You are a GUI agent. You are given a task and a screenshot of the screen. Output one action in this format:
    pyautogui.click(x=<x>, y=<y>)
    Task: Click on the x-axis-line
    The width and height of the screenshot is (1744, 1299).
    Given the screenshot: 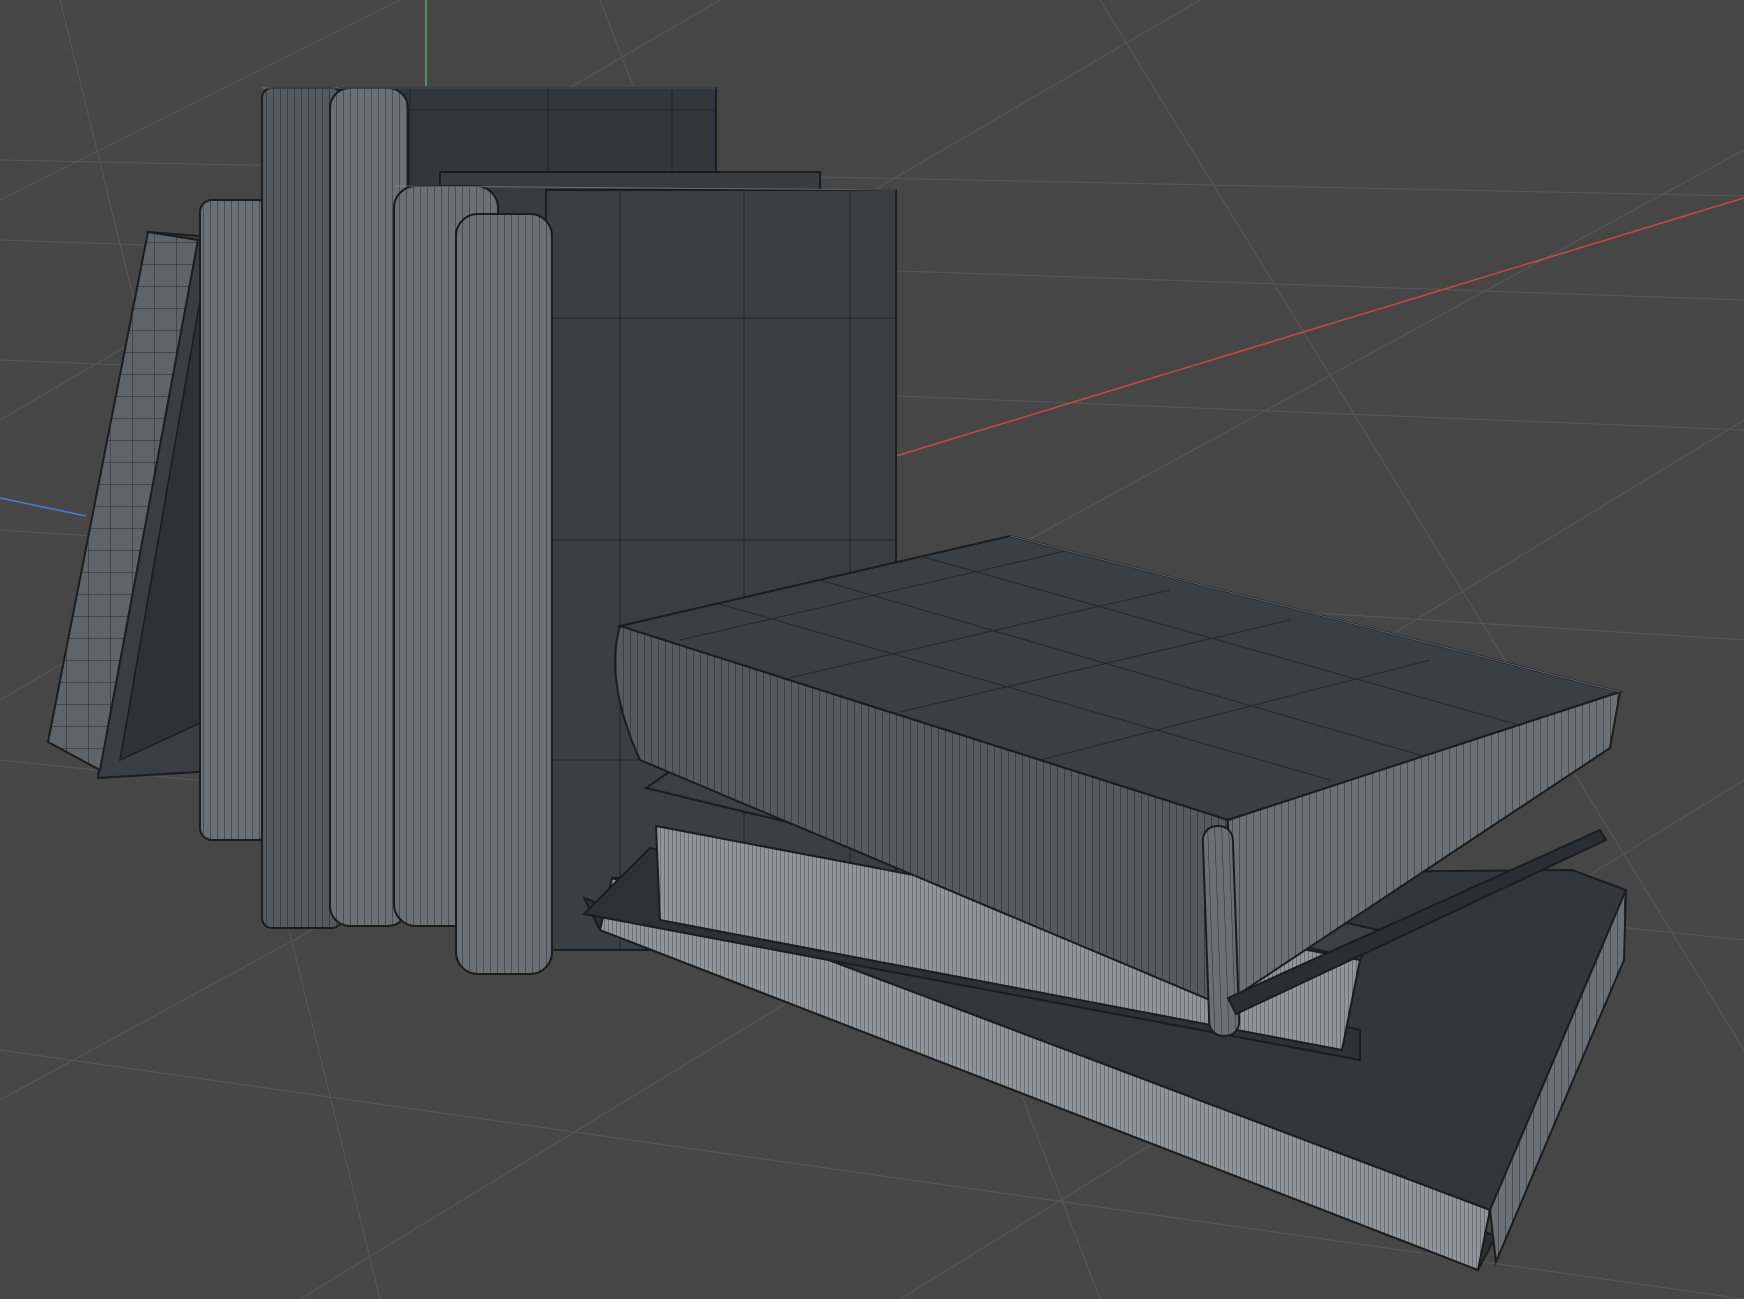 What is the action you would take?
    pyautogui.click(x=1319, y=327)
    